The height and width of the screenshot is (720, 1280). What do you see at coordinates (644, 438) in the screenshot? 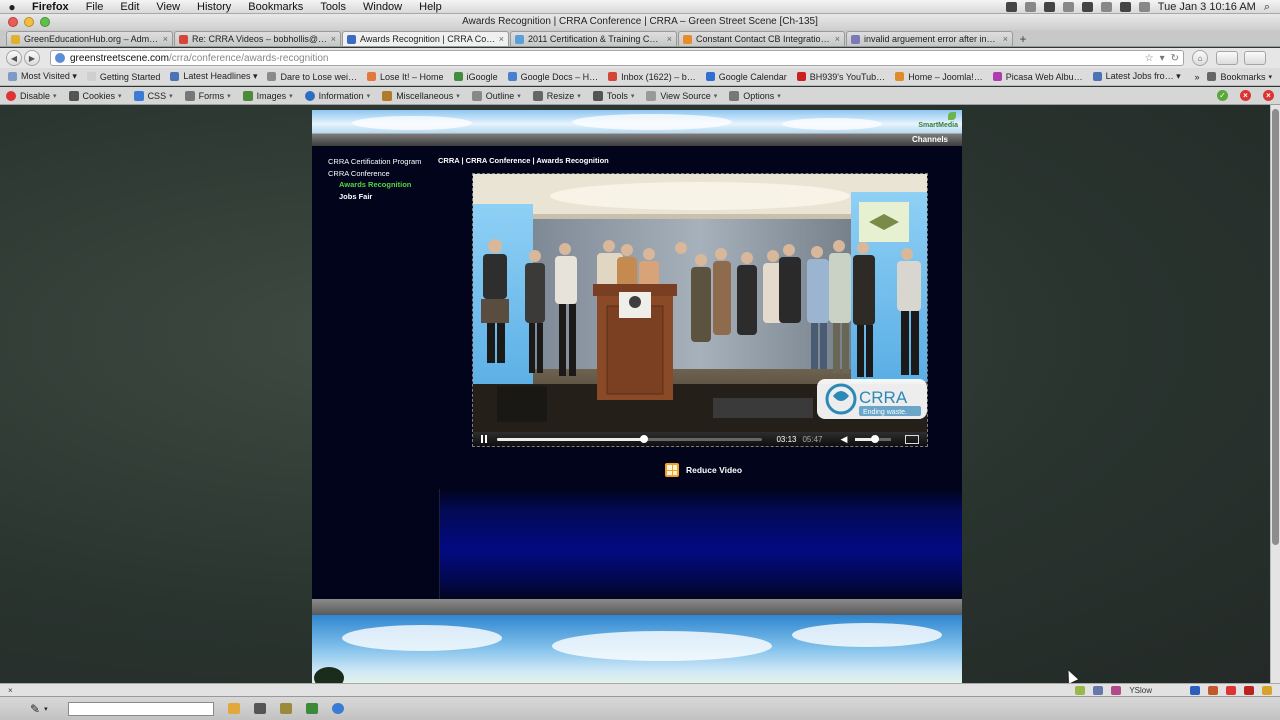
I see `seek-handle` at bounding box center [644, 438].